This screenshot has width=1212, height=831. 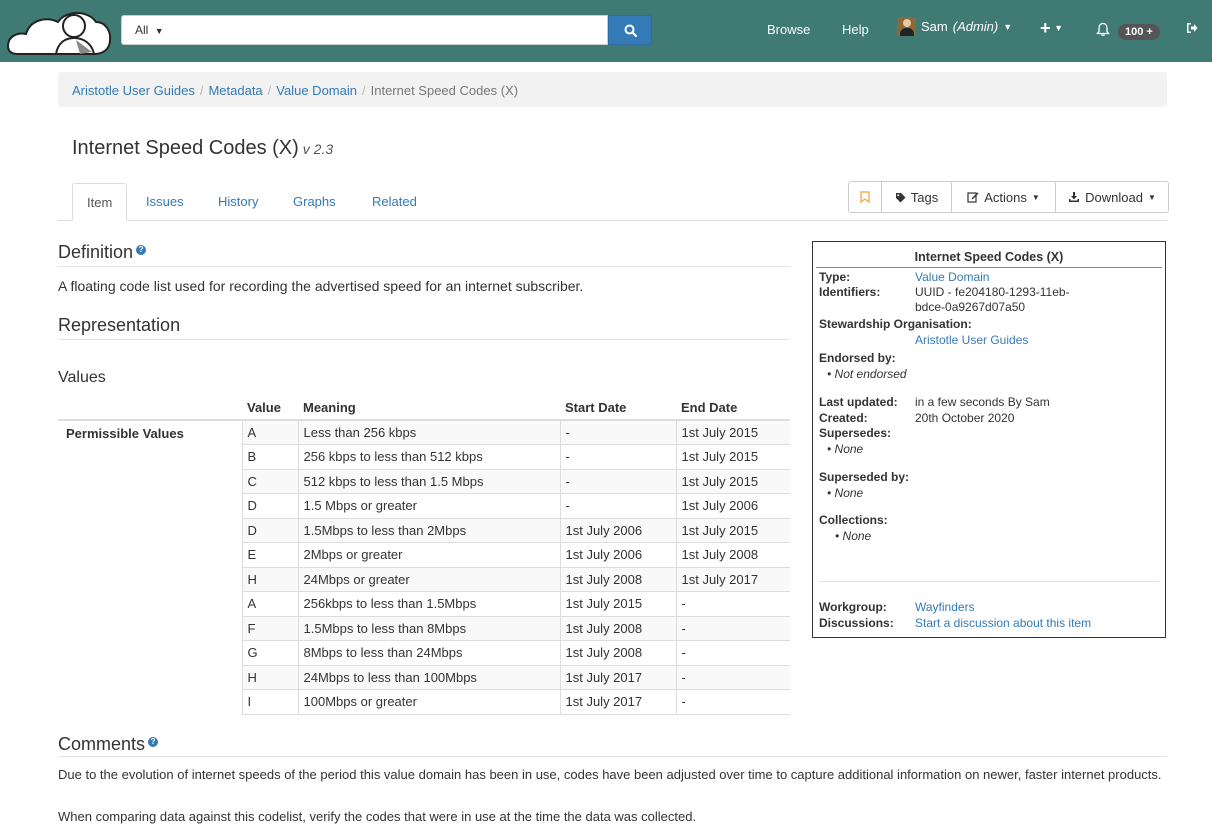 I want to click on search-input, so click(x=390, y=30).